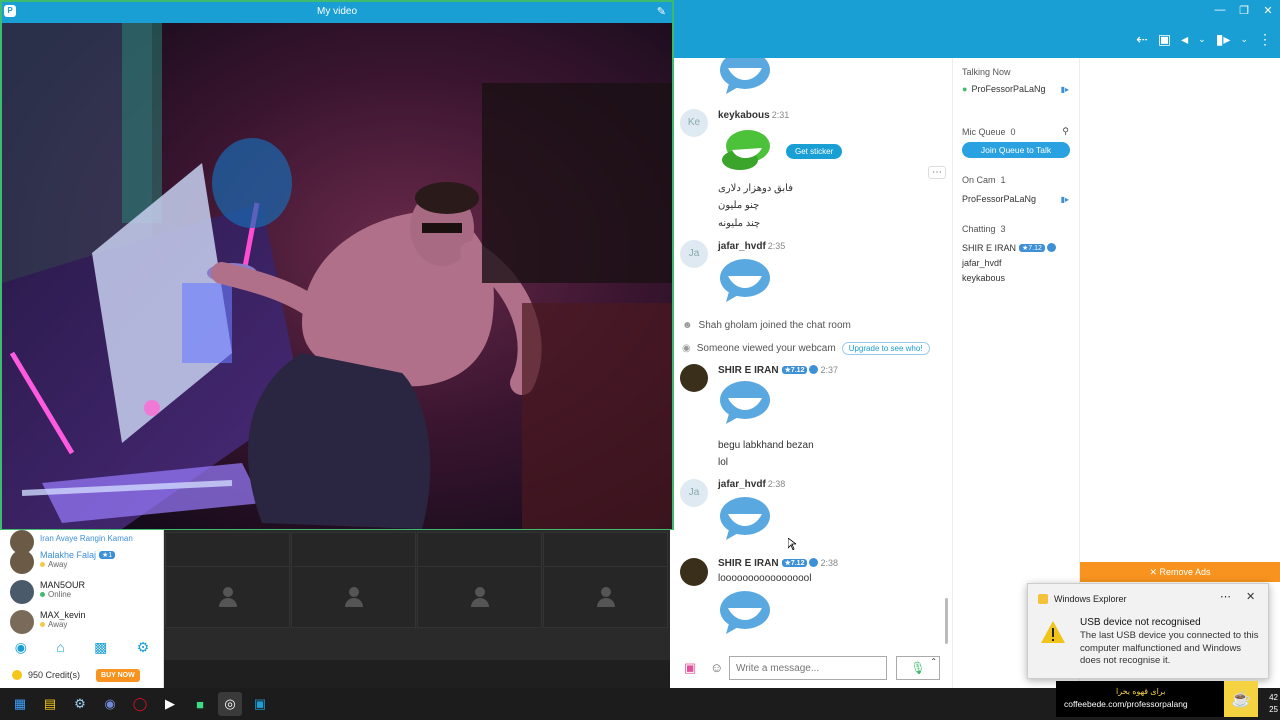  What do you see at coordinates (814, 151) in the screenshot?
I see `get-sticker-button: Get sticker` at bounding box center [814, 151].